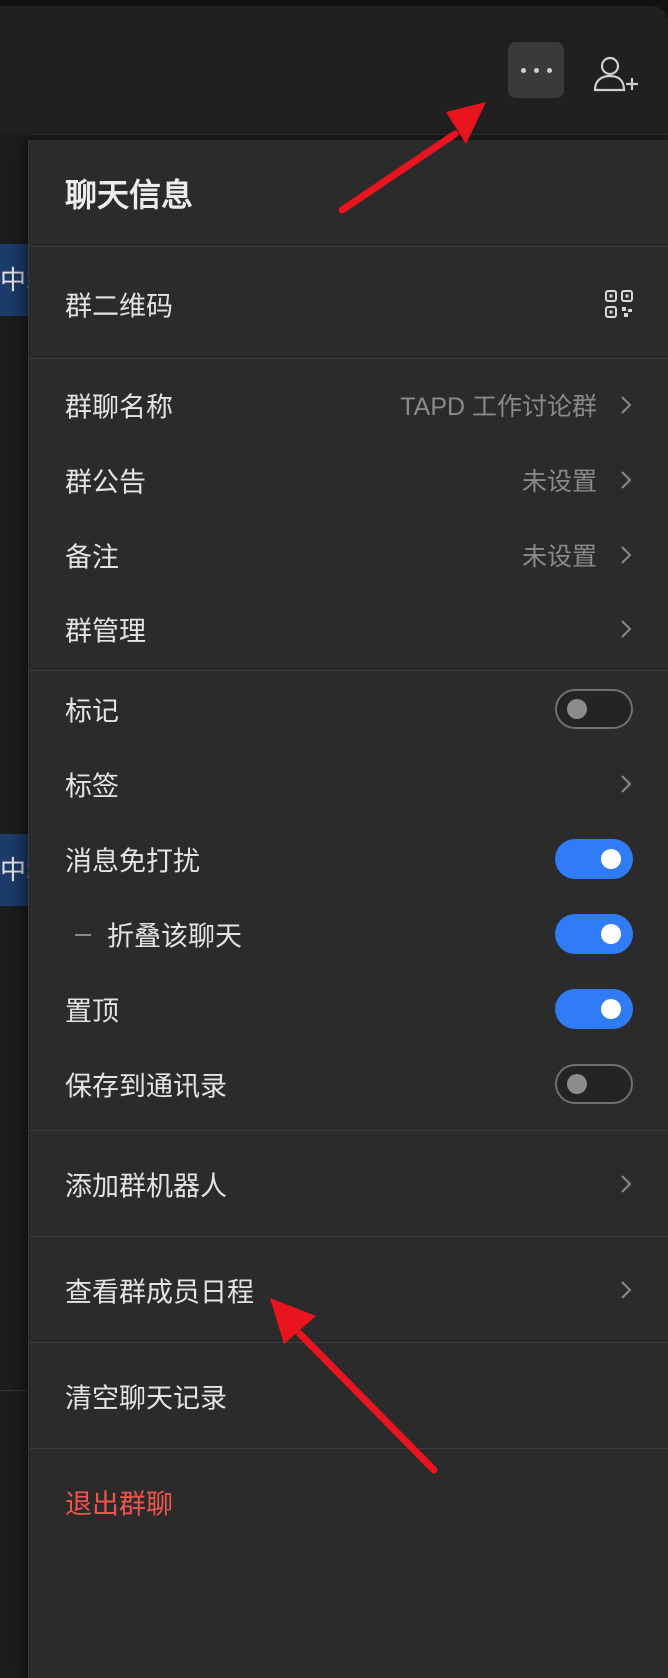  What do you see at coordinates (348, 784) in the screenshot?
I see `tags-row: 标签` at bounding box center [348, 784].